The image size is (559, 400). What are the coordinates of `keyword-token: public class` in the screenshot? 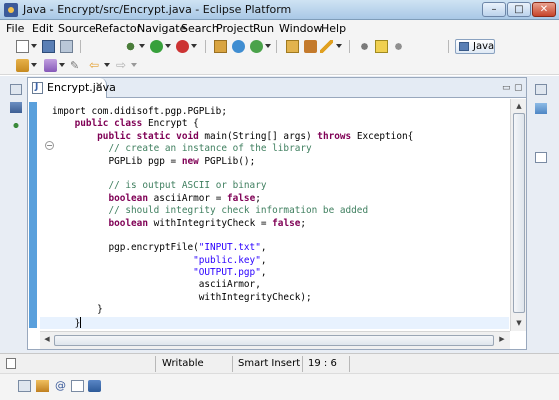 It's located at (108, 124).